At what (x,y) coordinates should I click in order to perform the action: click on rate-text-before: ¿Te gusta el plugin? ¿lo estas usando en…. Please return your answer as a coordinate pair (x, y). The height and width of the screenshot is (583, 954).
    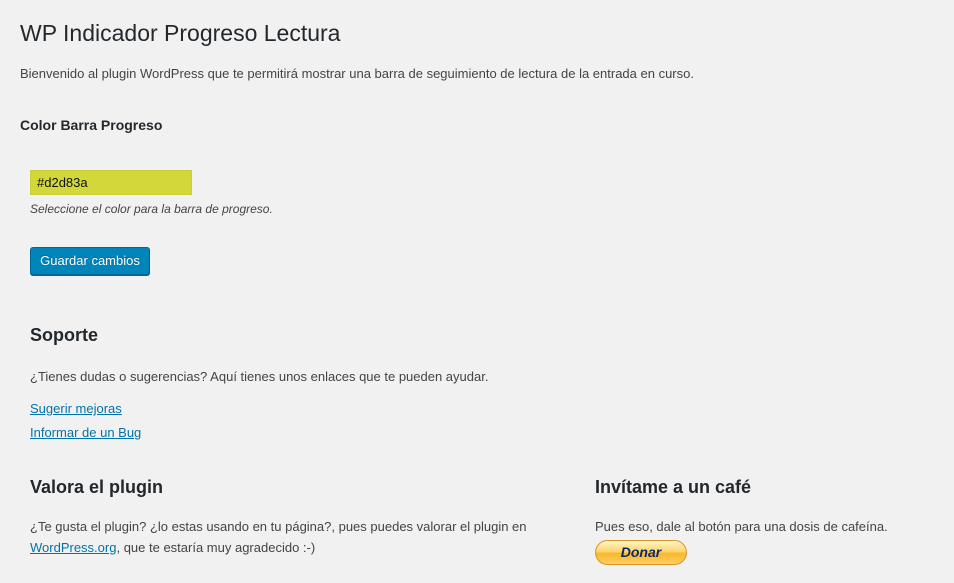
    Looking at the image, I should click on (278, 526).